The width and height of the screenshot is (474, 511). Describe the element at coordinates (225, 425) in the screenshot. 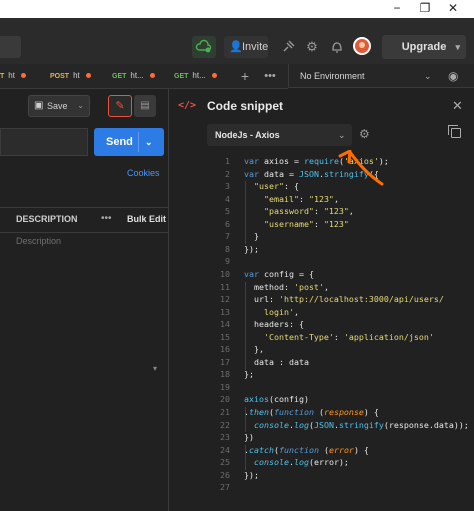

I see `line-number: 22` at that location.